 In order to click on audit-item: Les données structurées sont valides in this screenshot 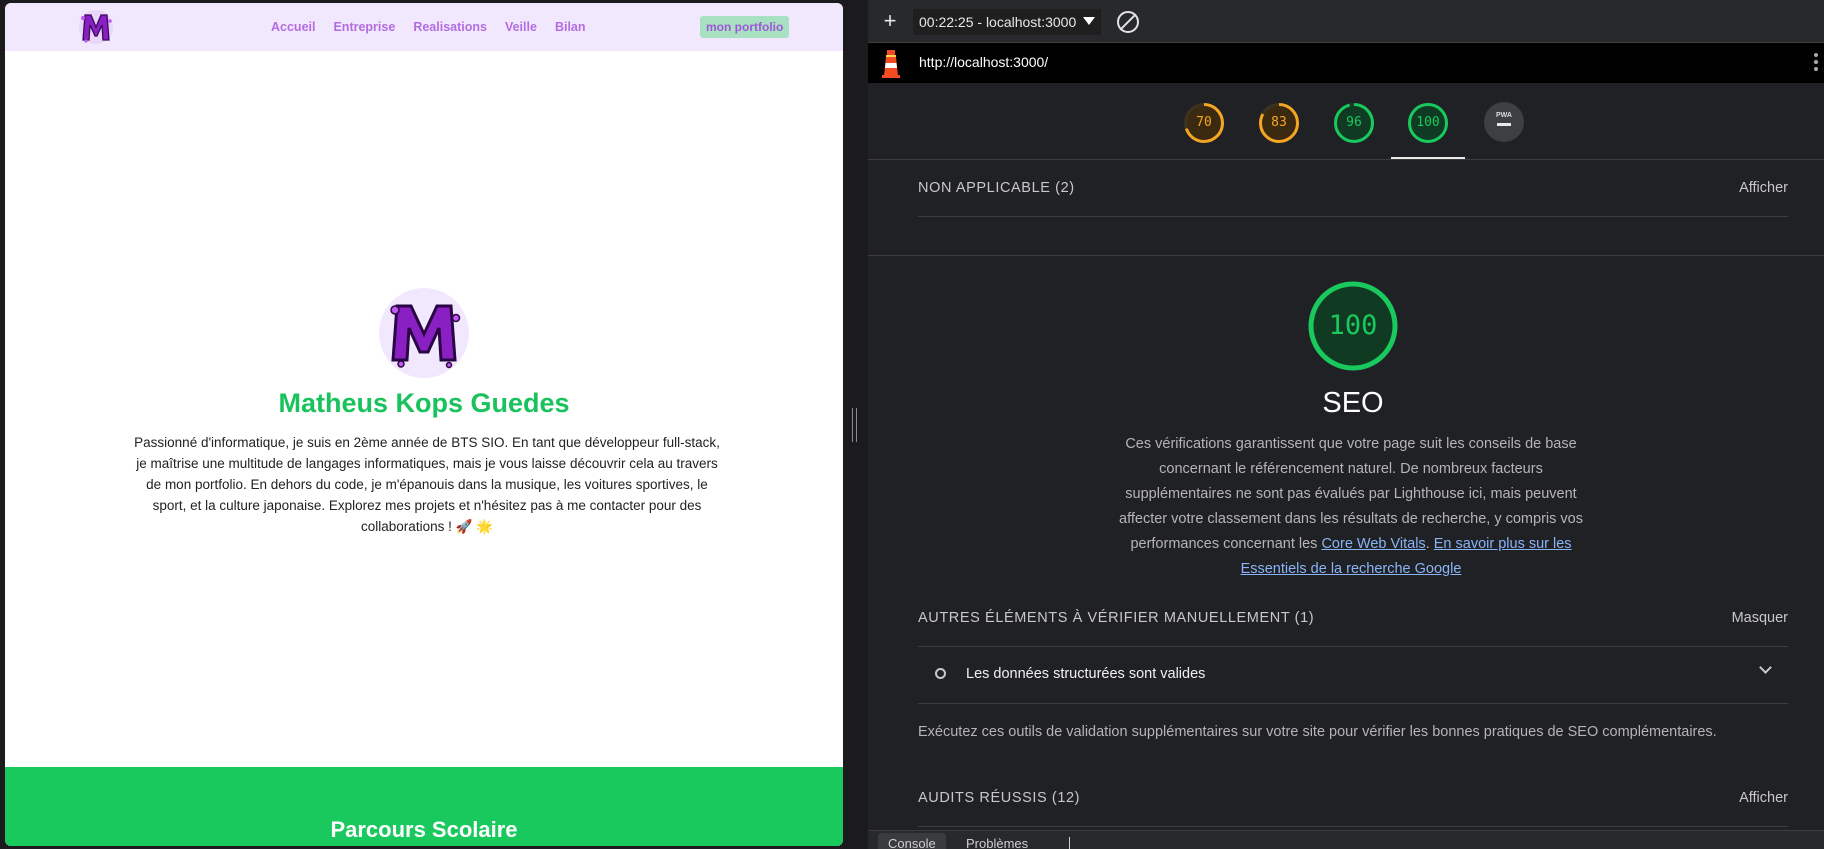, I will do `click(1353, 675)`.